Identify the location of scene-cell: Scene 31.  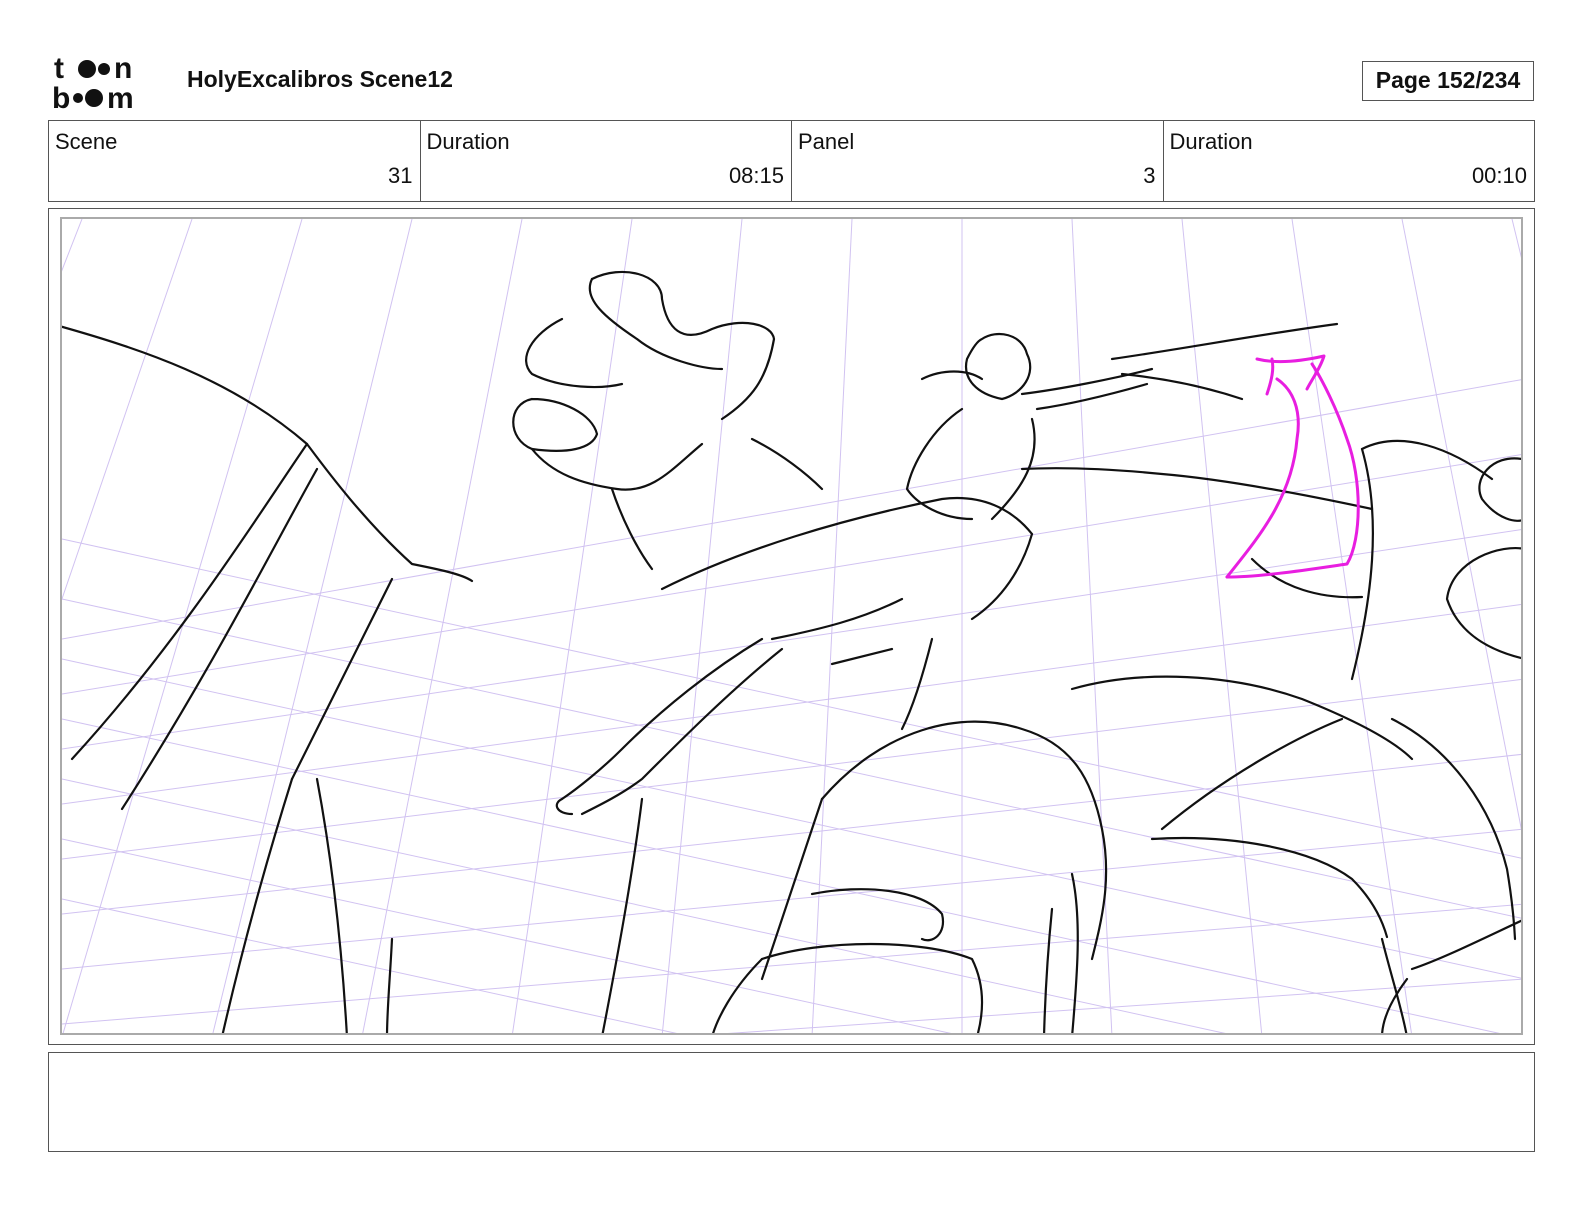
(235, 161).